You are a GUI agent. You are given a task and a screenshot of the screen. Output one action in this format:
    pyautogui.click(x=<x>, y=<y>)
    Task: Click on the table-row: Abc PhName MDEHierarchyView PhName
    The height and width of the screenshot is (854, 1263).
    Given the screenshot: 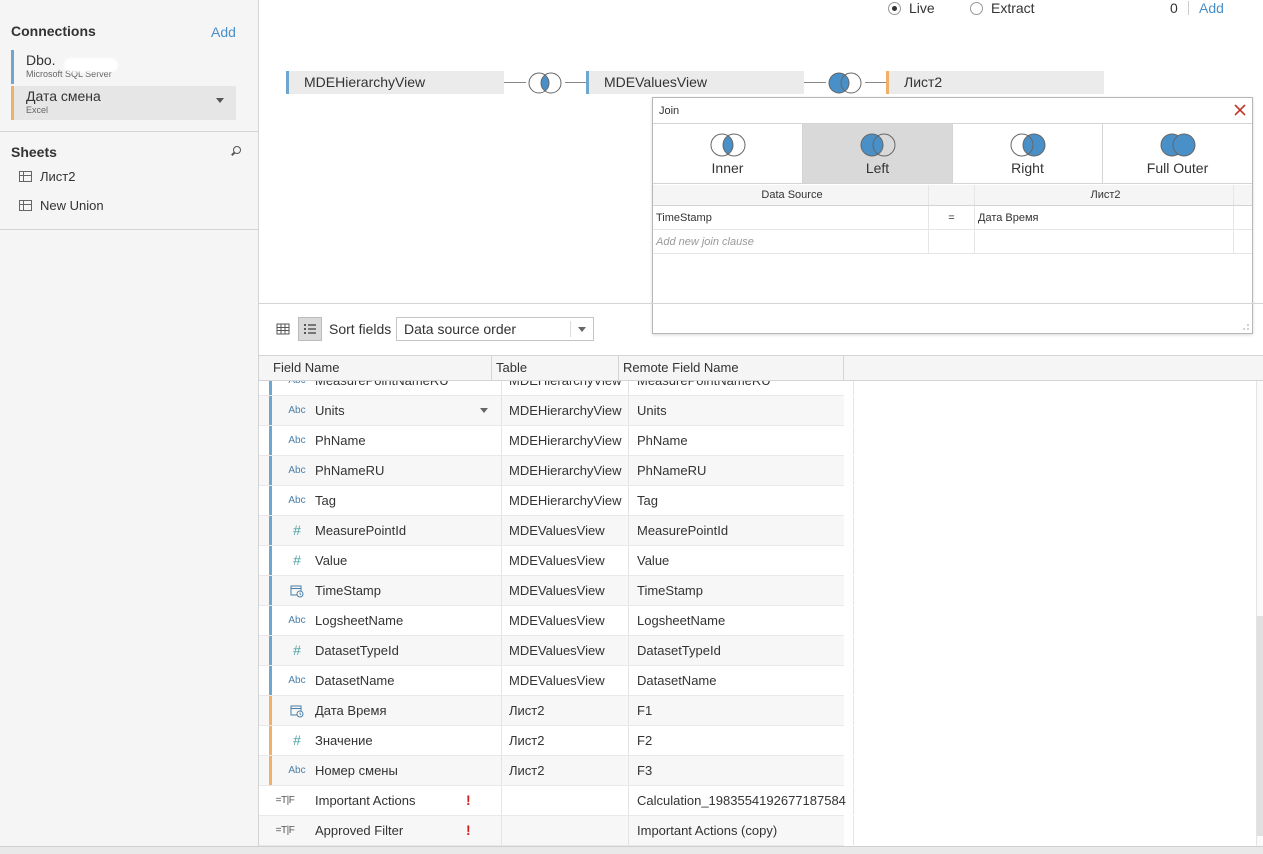 What is the action you would take?
    pyautogui.click(x=556, y=441)
    